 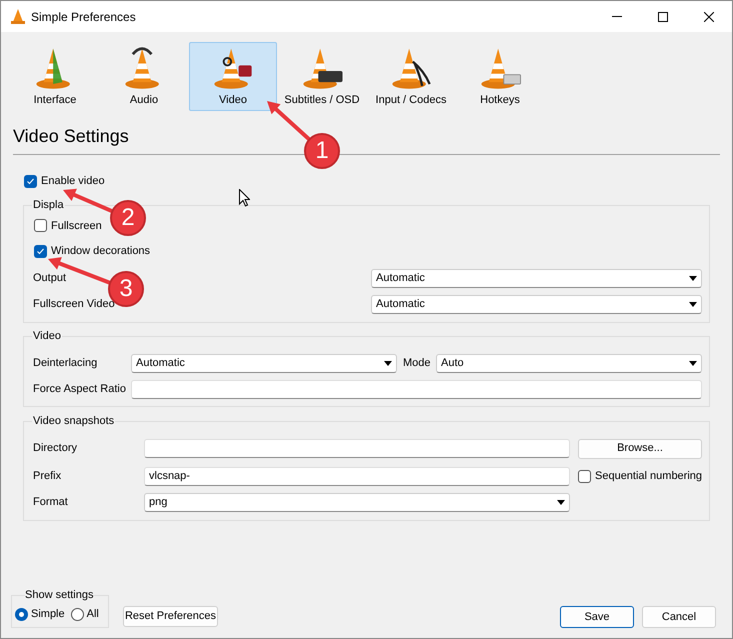 What do you see at coordinates (48, 614) in the screenshot?
I see `radio-label: Simple` at bounding box center [48, 614].